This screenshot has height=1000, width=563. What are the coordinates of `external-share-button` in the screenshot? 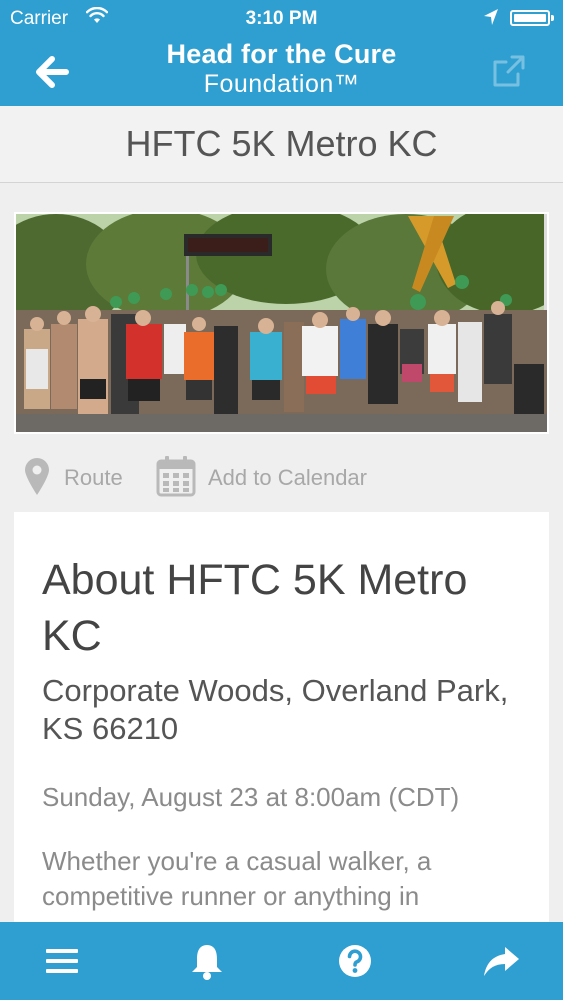 It's located at (510, 72).